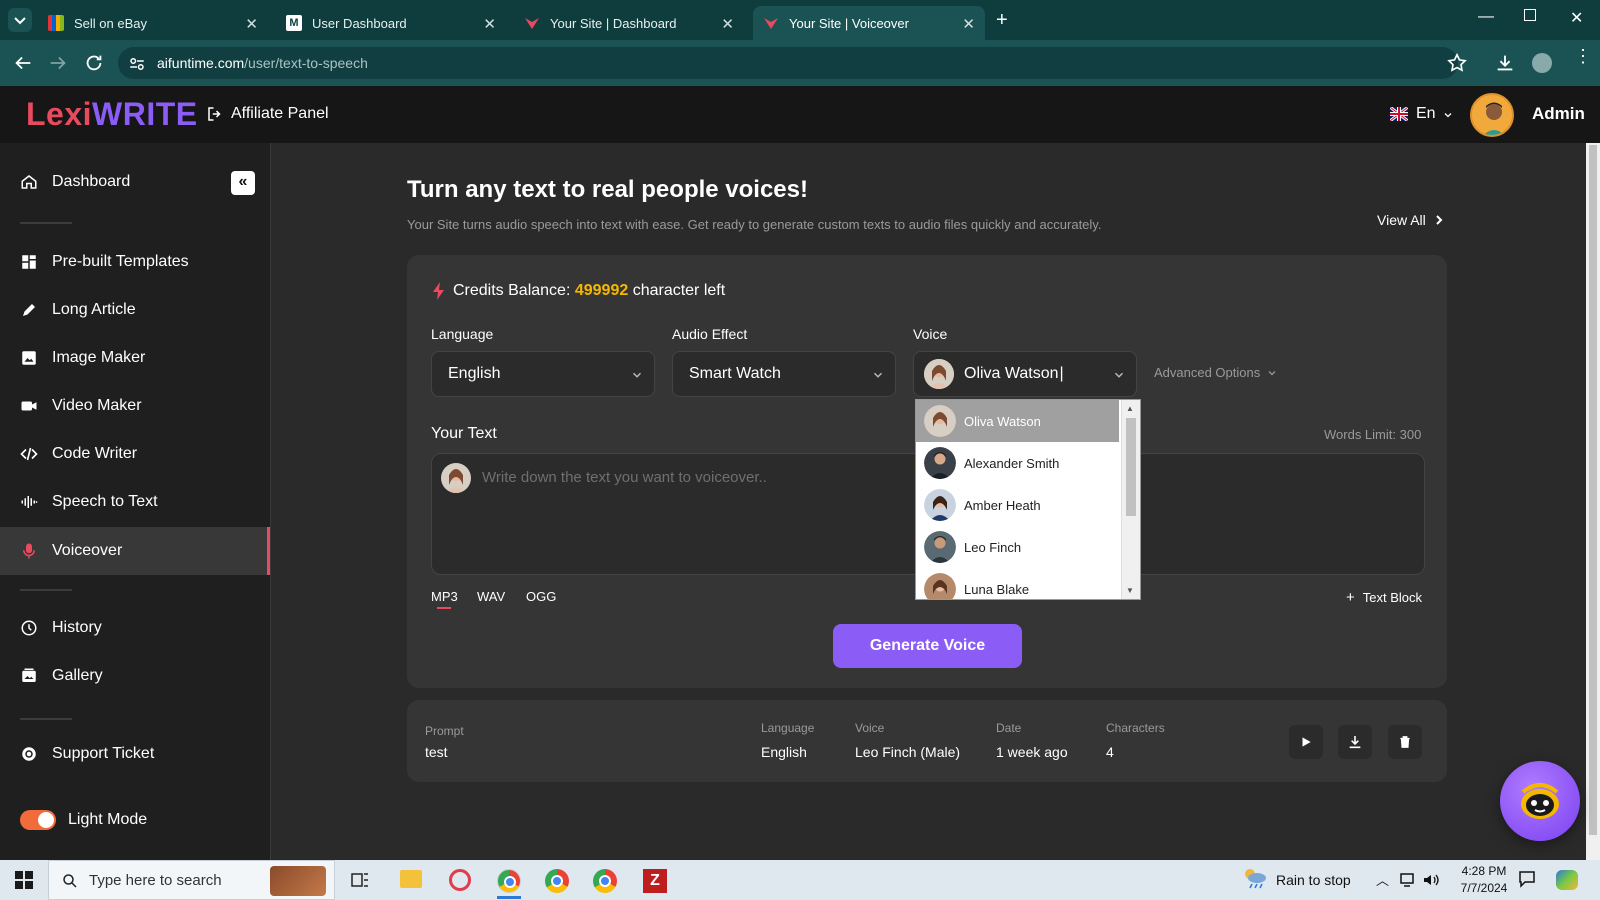 This screenshot has height=900, width=1600. I want to click on advanced-options-toggle: Advanced Options, so click(1216, 372).